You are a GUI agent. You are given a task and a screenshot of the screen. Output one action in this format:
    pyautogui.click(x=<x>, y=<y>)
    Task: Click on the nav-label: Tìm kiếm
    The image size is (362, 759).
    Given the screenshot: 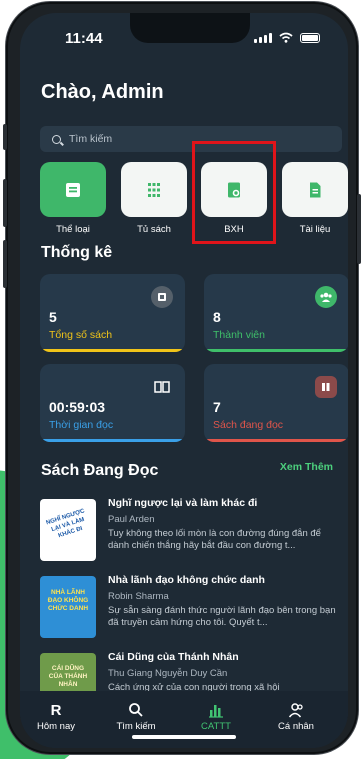 What is the action you would take?
    pyautogui.click(x=136, y=726)
    